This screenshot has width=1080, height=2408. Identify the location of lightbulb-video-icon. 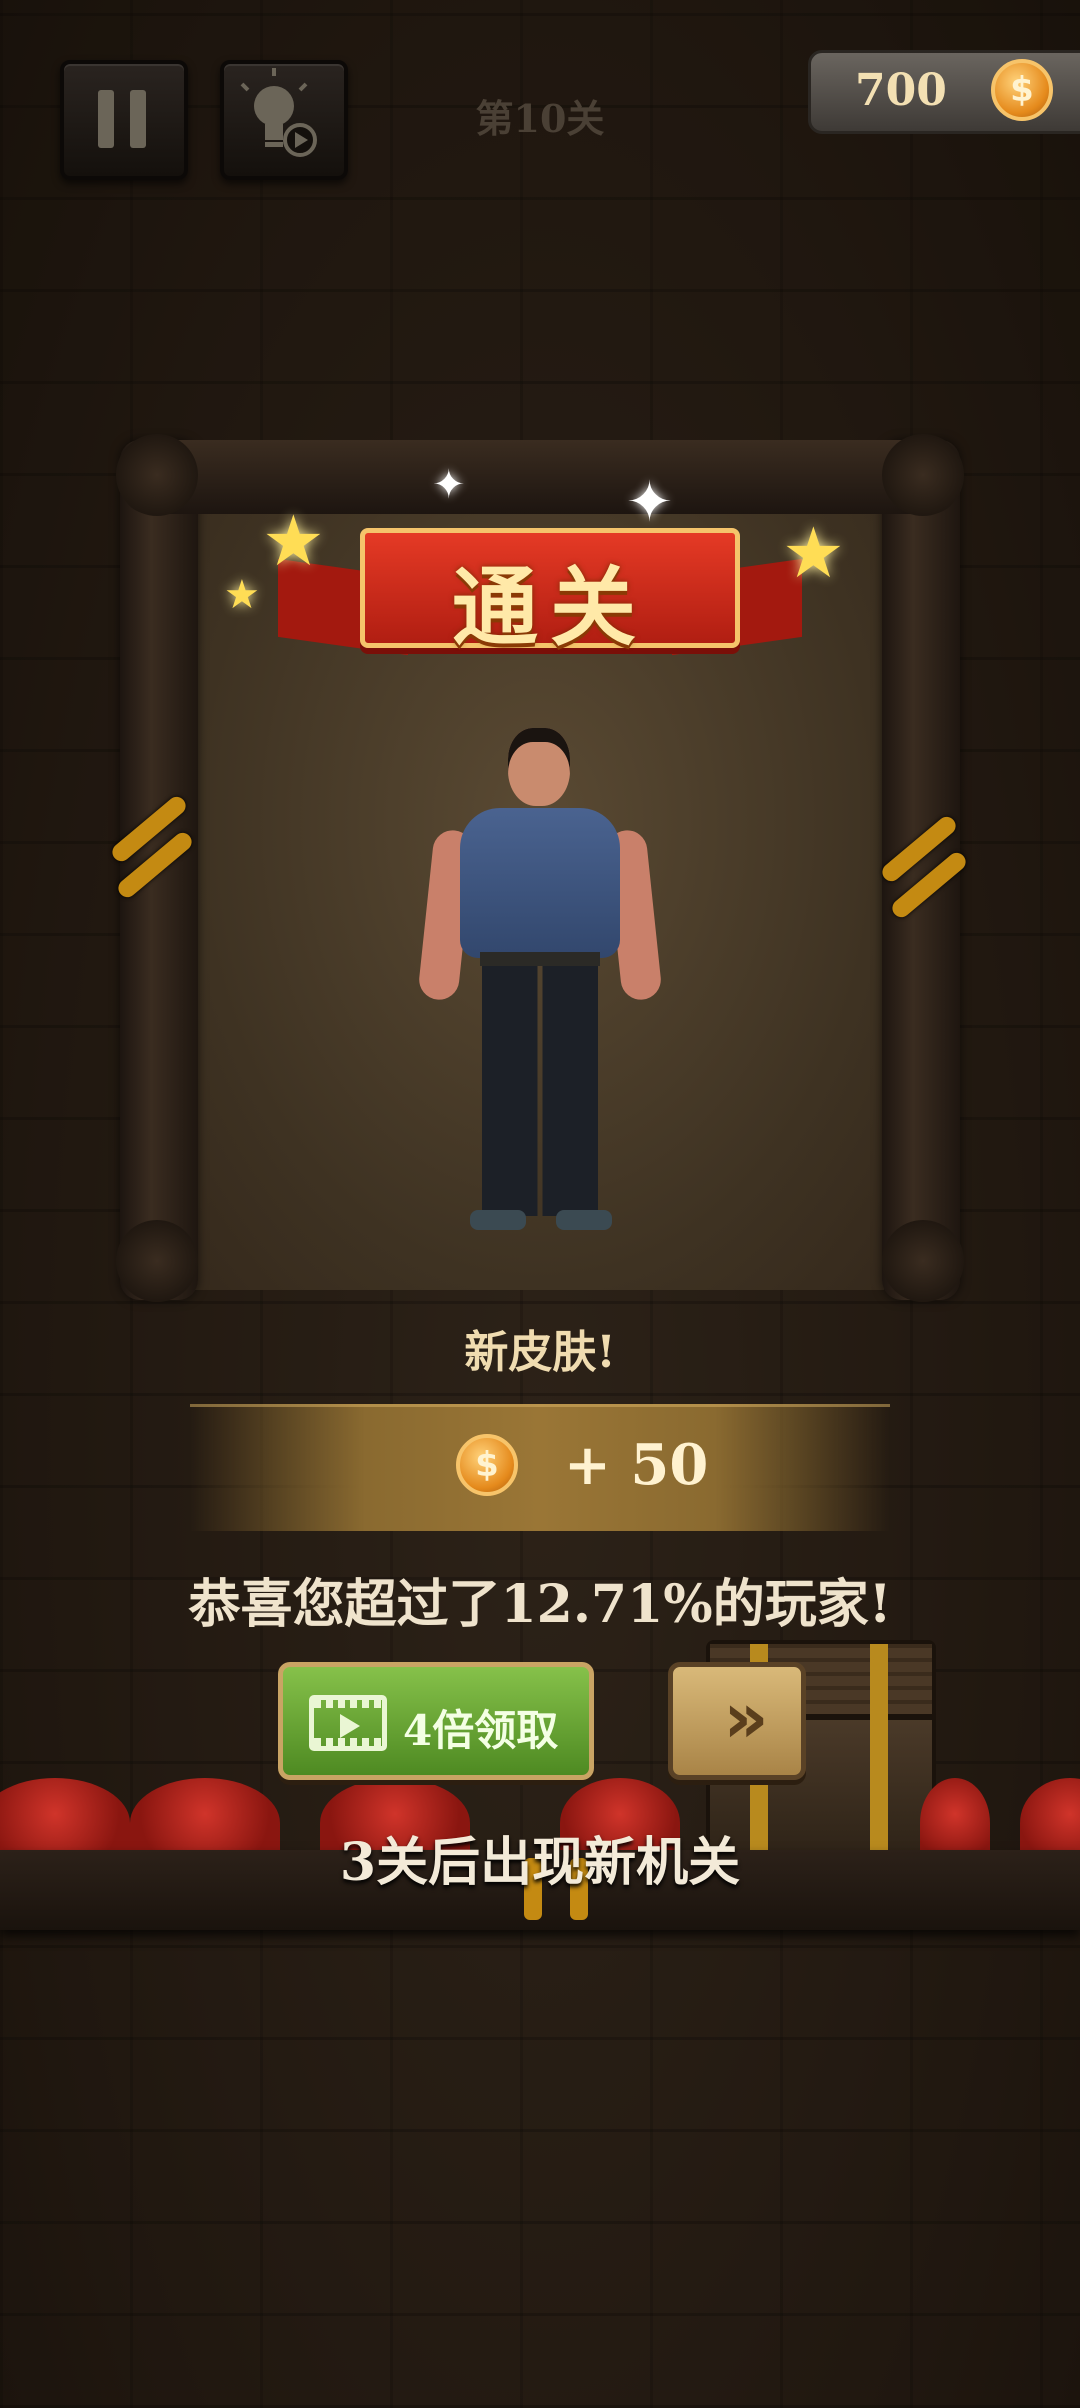
(278, 112).